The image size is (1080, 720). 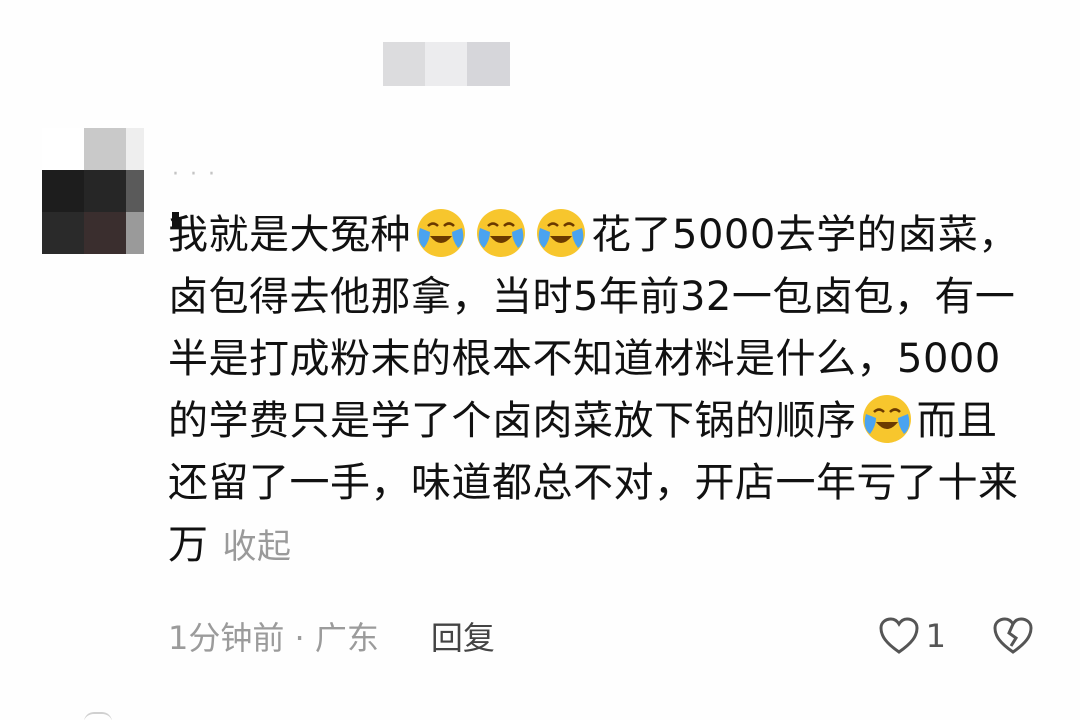 What do you see at coordinates (956, 636) in the screenshot?
I see `comment-actions: 1` at bounding box center [956, 636].